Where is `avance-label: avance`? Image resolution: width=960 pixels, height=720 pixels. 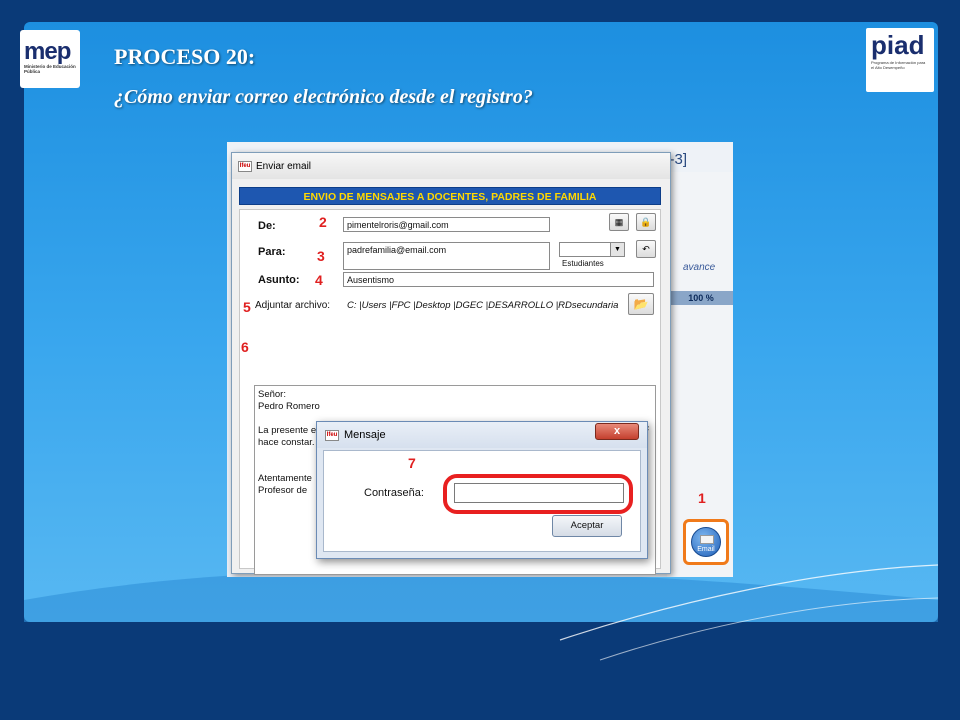 avance-label: avance is located at coordinates (699, 267).